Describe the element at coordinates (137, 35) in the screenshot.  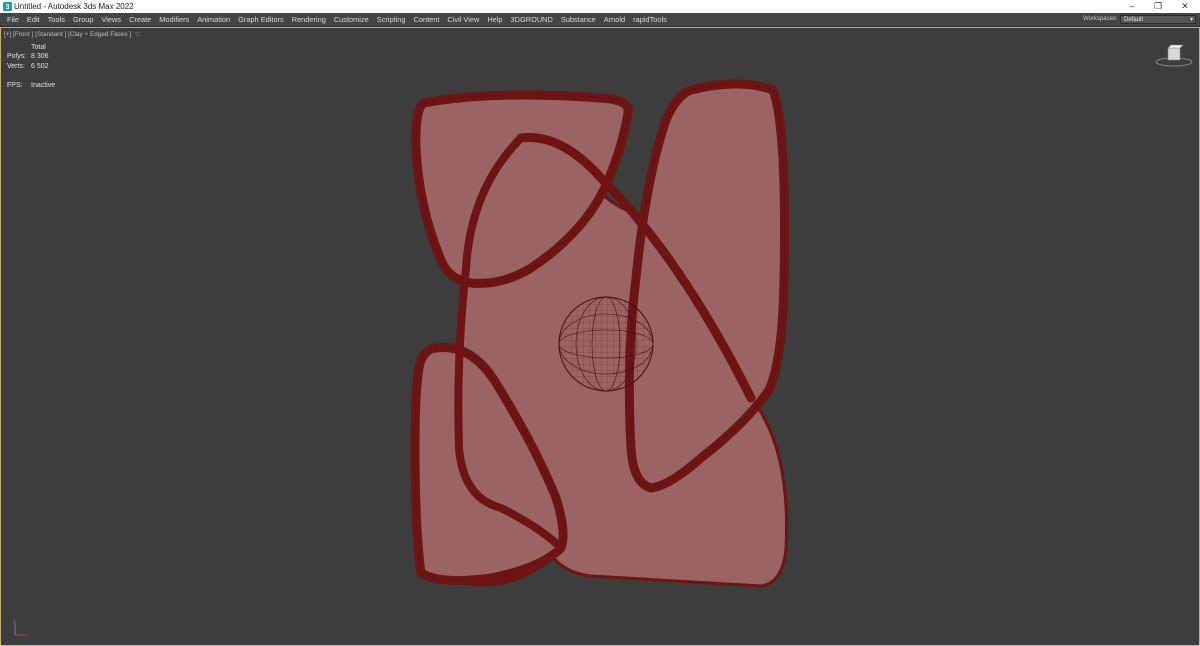
I see `filter-icon: ▽` at that location.